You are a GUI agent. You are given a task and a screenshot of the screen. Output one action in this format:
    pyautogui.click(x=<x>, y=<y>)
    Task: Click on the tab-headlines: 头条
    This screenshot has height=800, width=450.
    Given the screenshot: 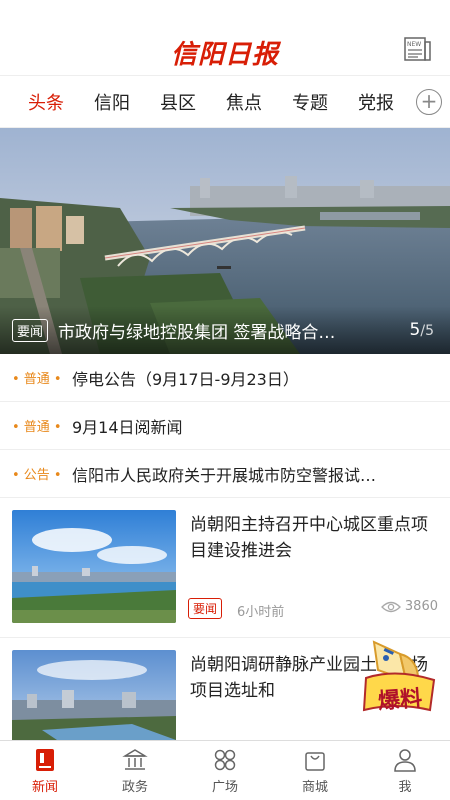 What is the action you would take?
    pyautogui.click(x=46, y=102)
    